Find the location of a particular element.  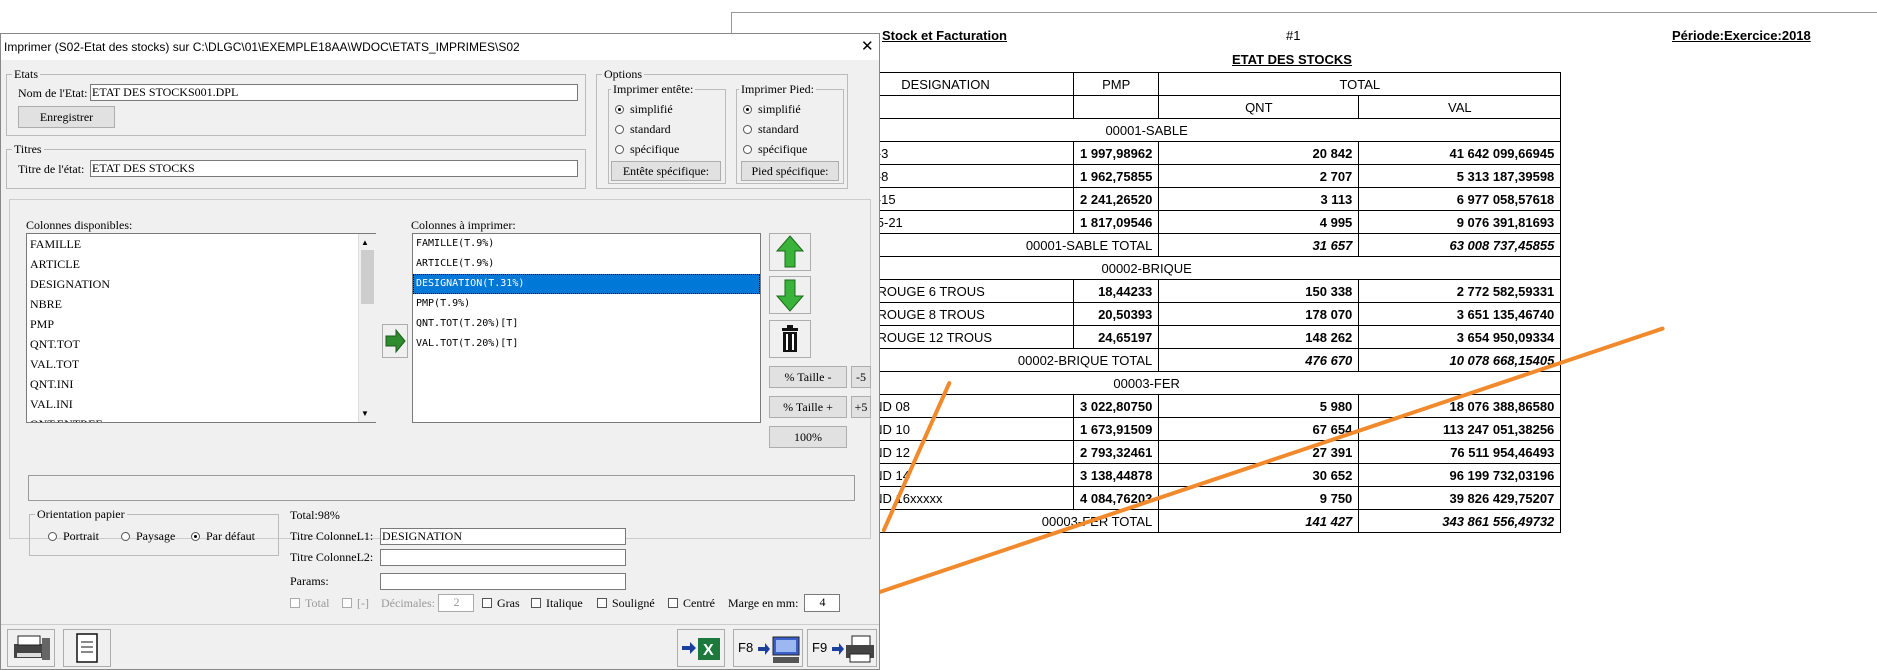

colonne-dispo-item: FAMILLE is located at coordinates (201, 244).